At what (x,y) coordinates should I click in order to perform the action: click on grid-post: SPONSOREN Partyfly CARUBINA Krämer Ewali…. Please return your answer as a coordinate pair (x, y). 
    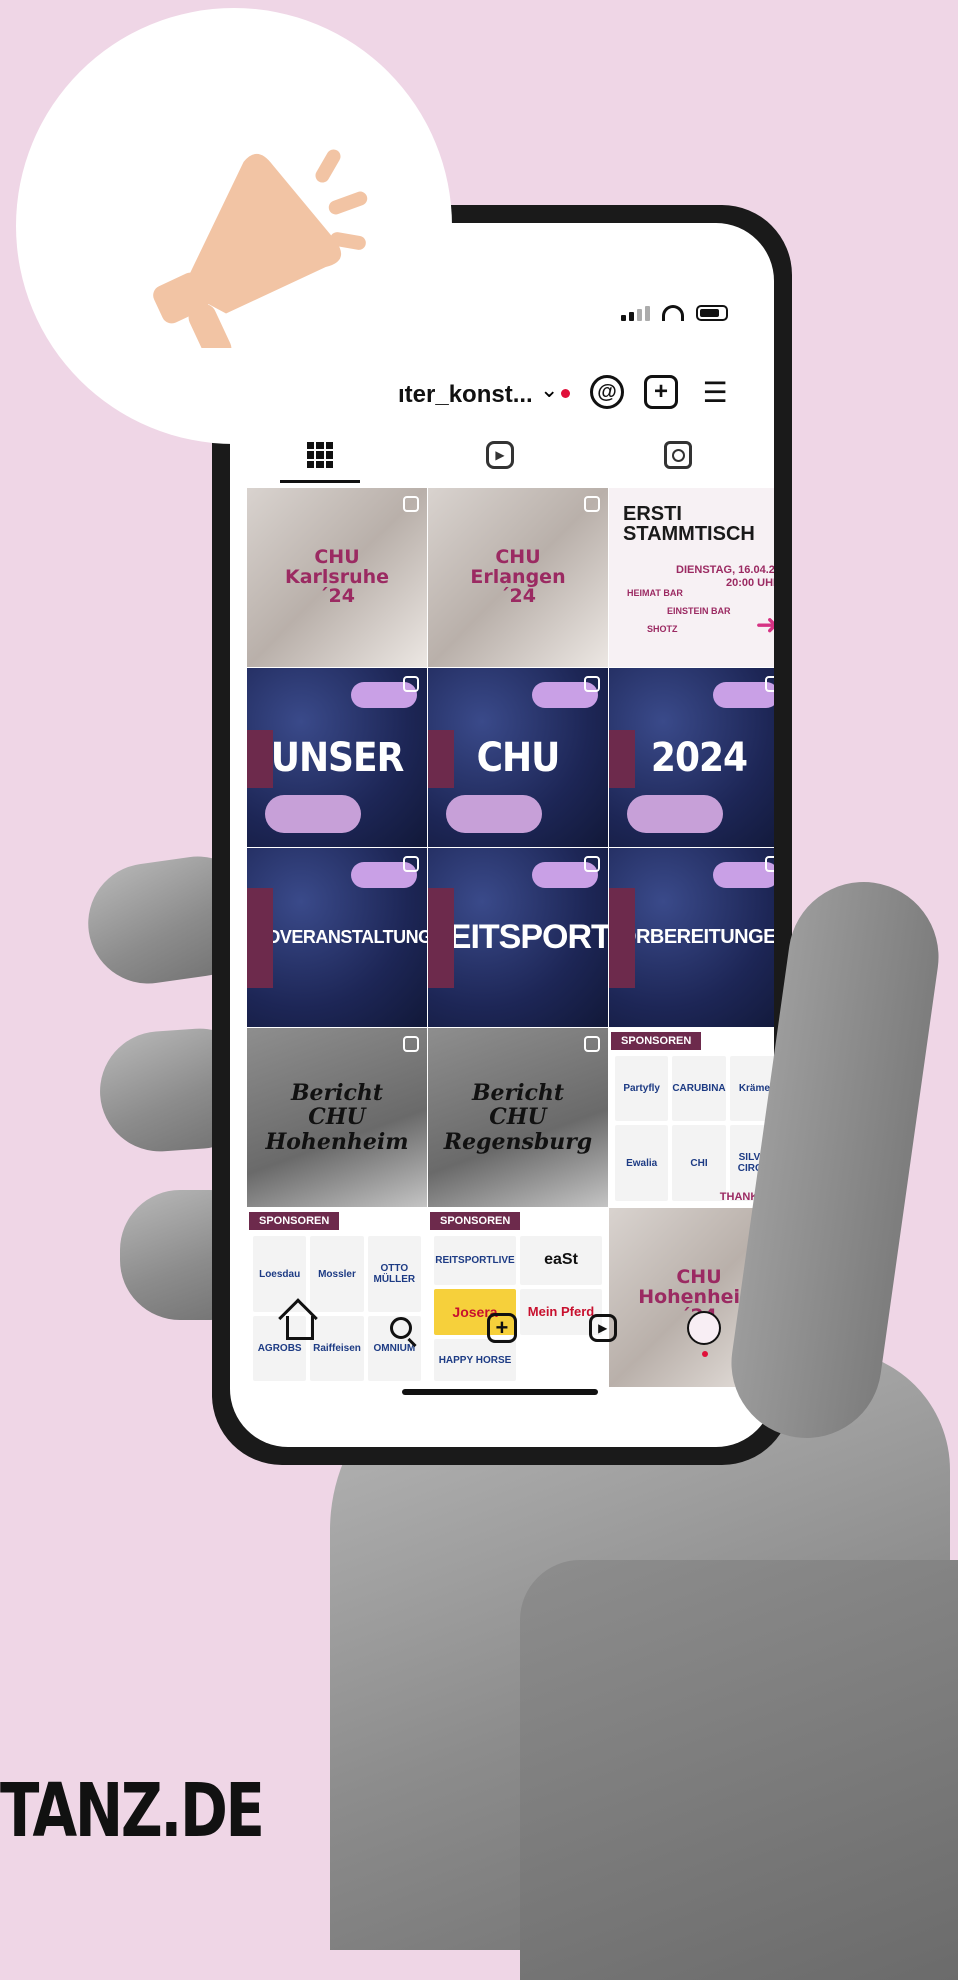
    Looking at the image, I should click on (691, 1117).